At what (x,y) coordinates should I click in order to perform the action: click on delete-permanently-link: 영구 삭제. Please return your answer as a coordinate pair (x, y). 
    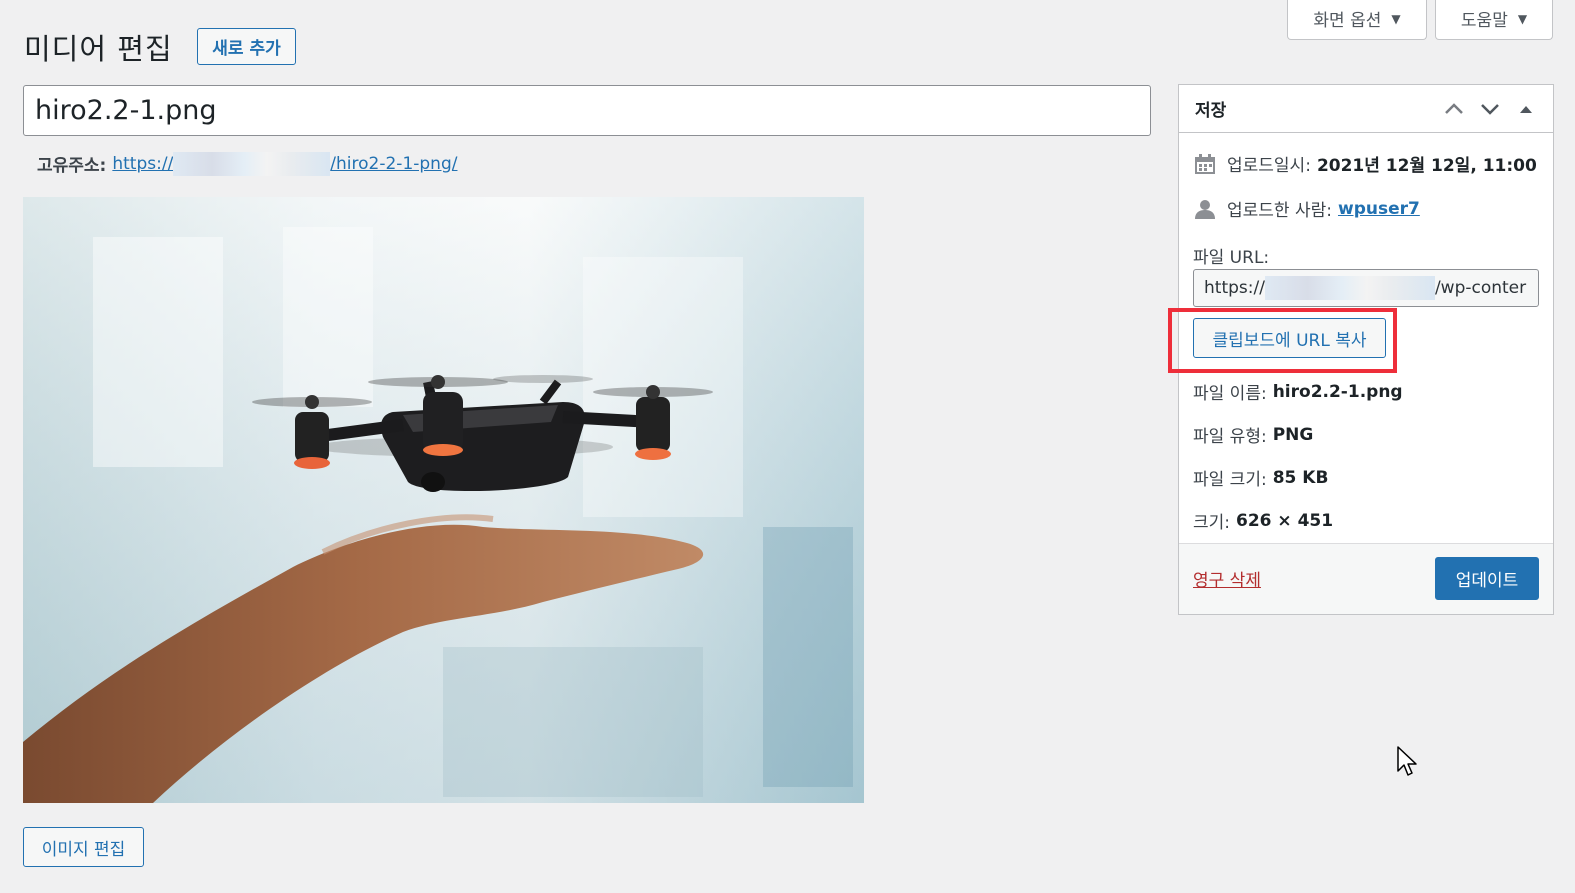
    Looking at the image, I should click on (1227, 578).